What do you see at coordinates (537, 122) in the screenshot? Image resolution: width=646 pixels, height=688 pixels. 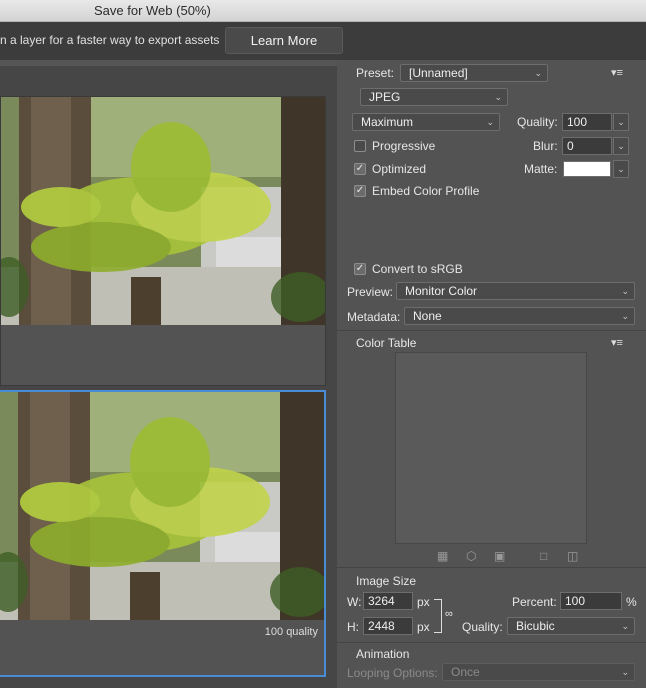 I see `quality-label: Quality:` at bounding box center [537, 122].